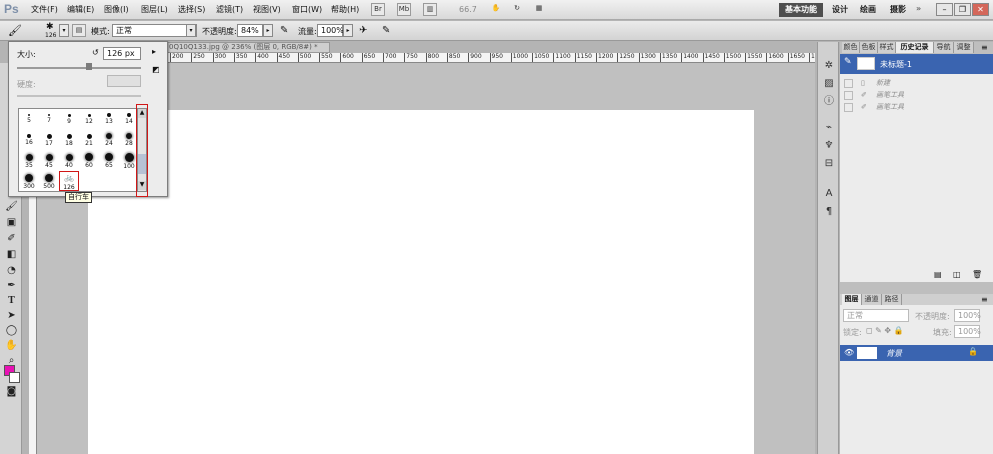 The height and width of the screenshot is (454, 993). Describe the element at coordinates (916, 64) in the screenshot. I see `history-snapshot: ✎ 未标题-1` at that location.